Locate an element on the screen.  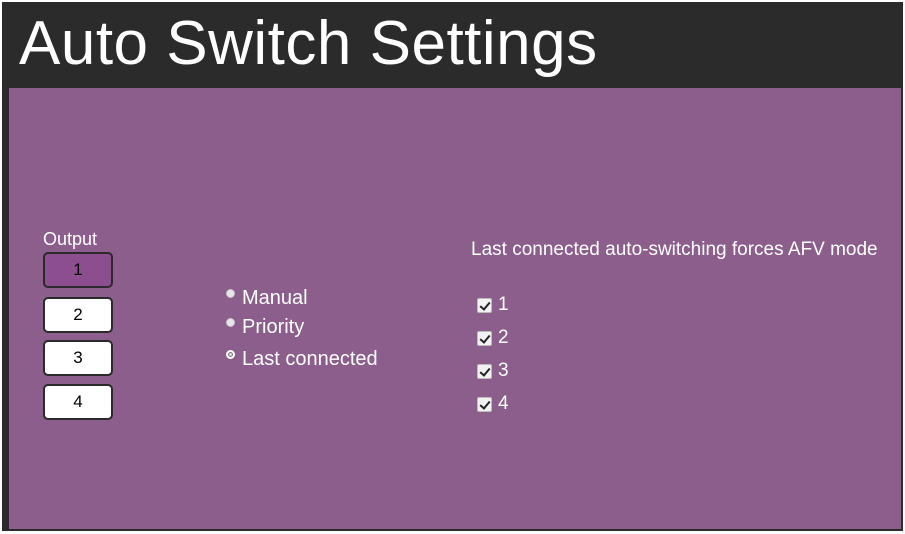
radio-last-connected: Last connected is located at coordinates (302, 359).